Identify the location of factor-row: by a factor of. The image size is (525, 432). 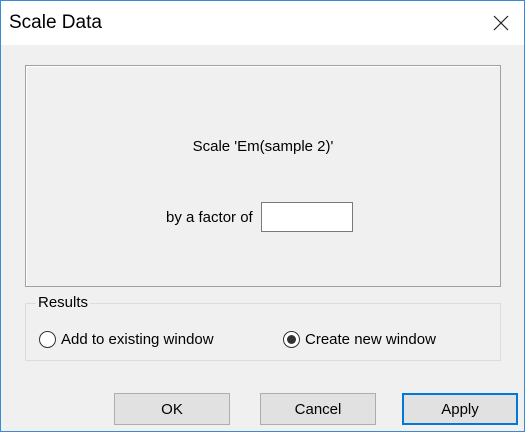
(259, 217).